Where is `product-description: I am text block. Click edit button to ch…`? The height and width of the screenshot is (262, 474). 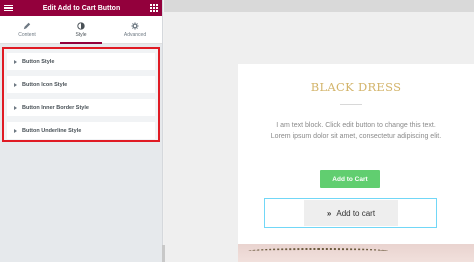
product-description: I am text block. Click edit button to ch… is located at coordinates (356, 131).